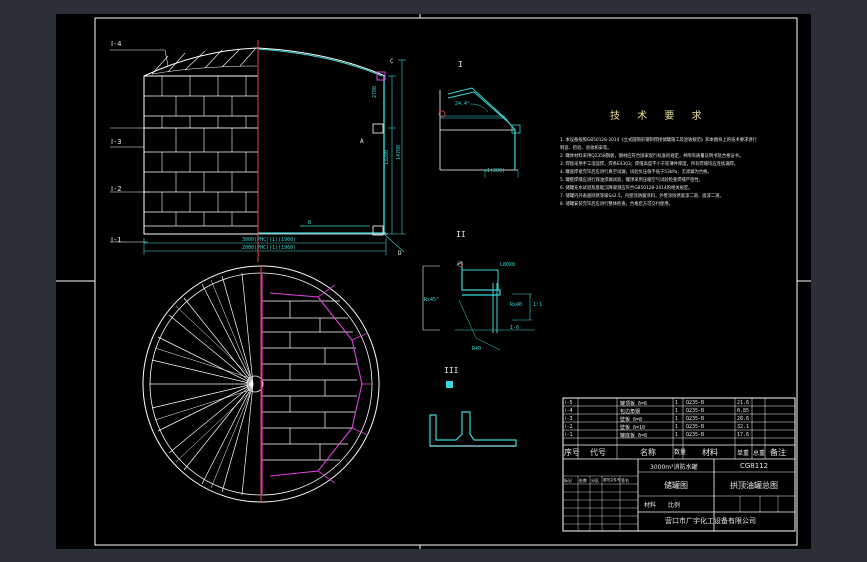  I want to click on tech-note: 8. 储罐安装完毕后应进行整体检查，合格后方可交付使用。, so click(616, 204).